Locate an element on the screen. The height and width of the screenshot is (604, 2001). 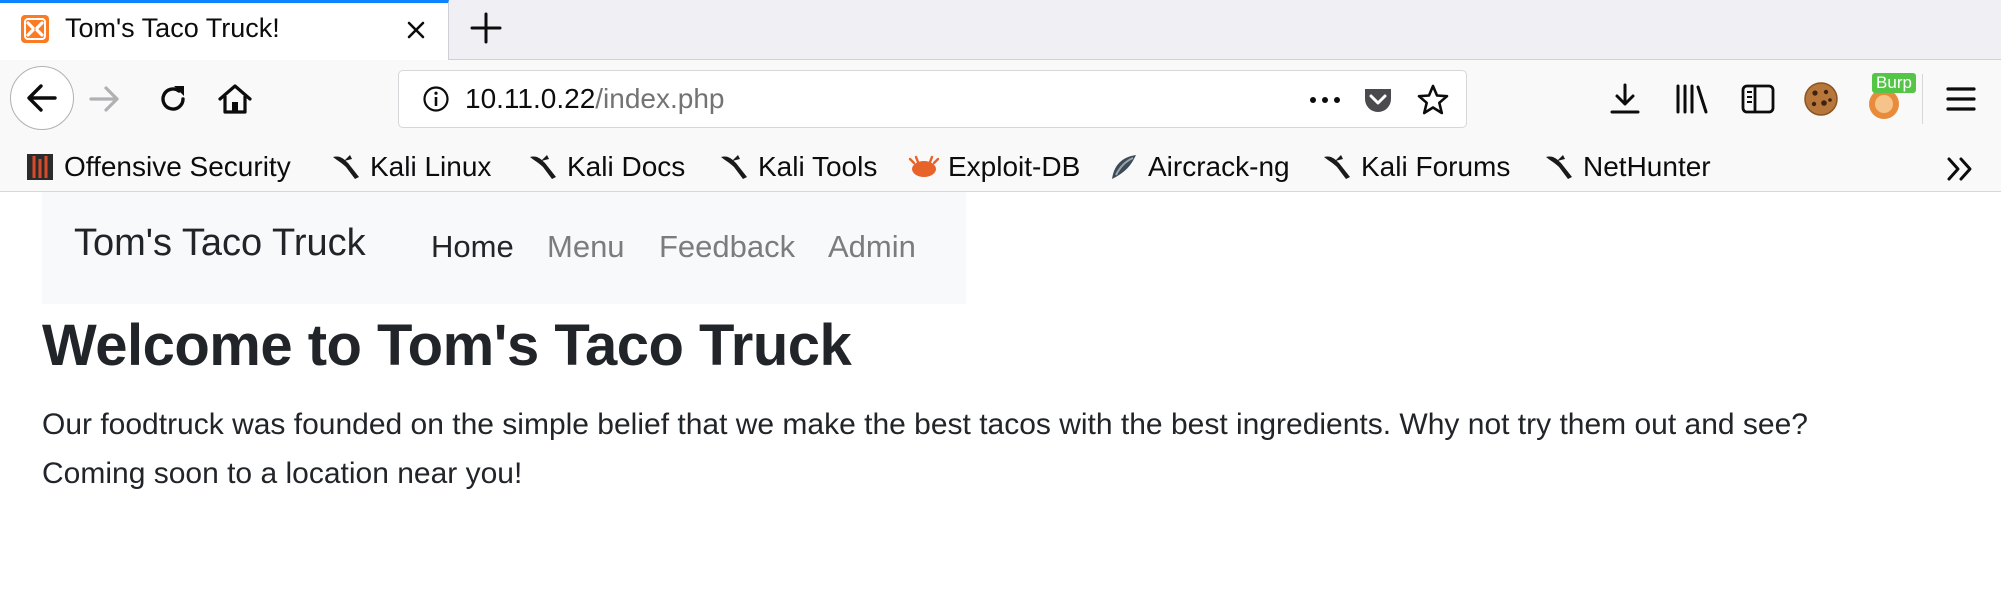
navigation-toolbar: 10.11.0.22/index.php Burp is located at coordinates (1000, 102).